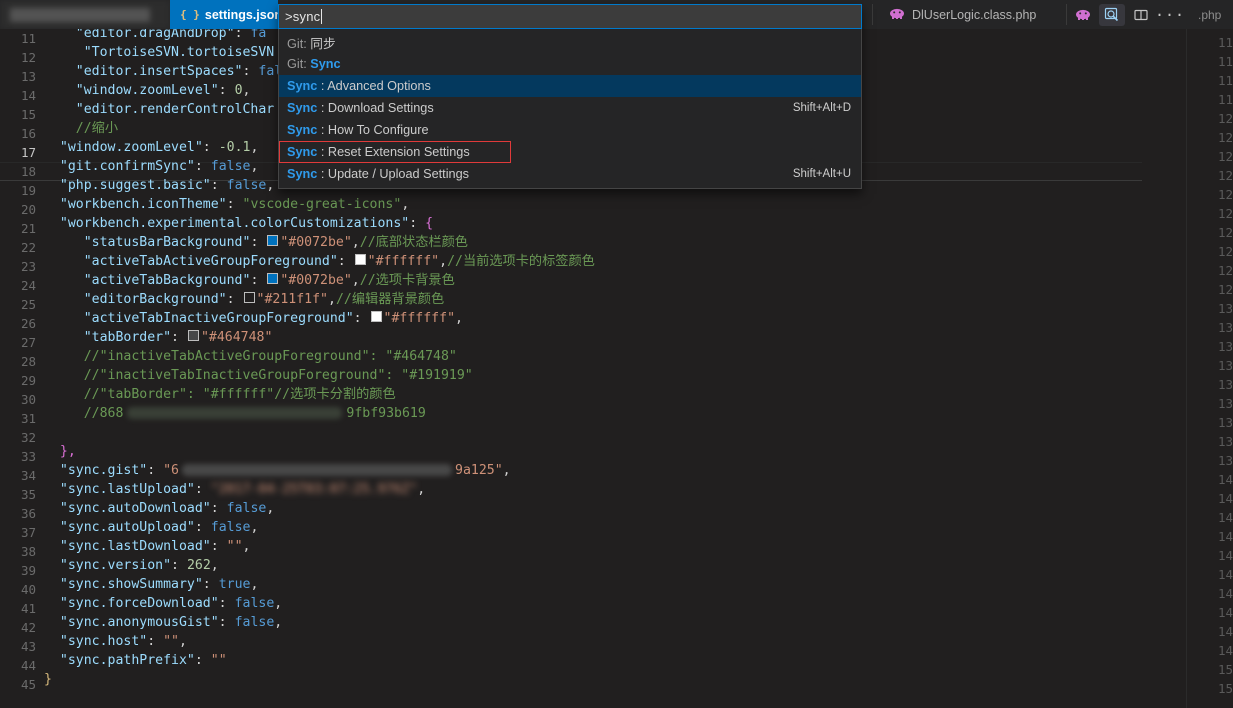 This screenshot has width=1233, height=708. What do you see at coordinates (28, 418) in the screenshot?
I see `line-number: 31` at bounding box center [28, 418].